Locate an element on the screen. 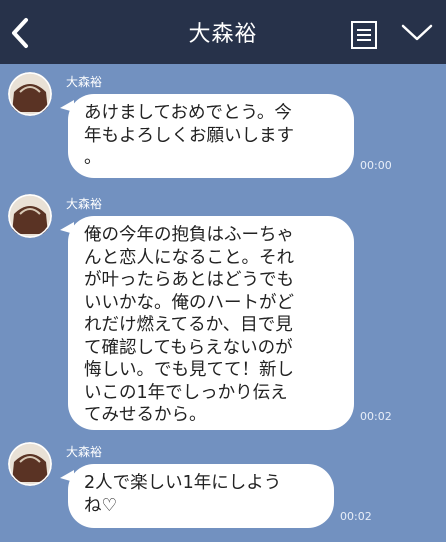 This screenshot has width=446, height=542. expand-button is located at coordinates (417, 33).